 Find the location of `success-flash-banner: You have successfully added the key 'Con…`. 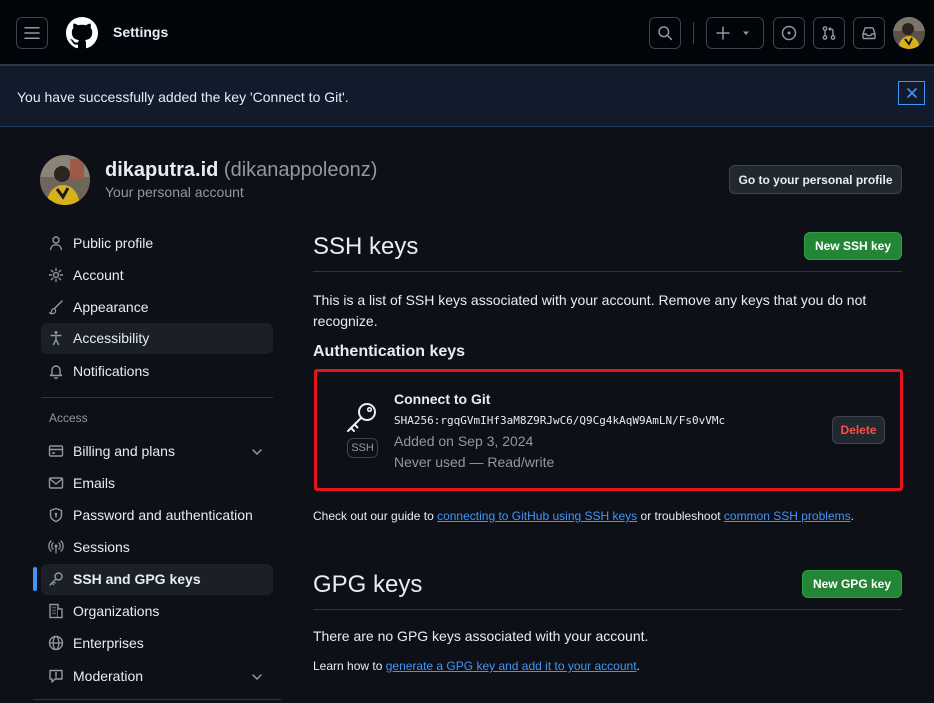

success-flash-banner: You have successfully added the key 'Con… is located at coordinates (467, 96).